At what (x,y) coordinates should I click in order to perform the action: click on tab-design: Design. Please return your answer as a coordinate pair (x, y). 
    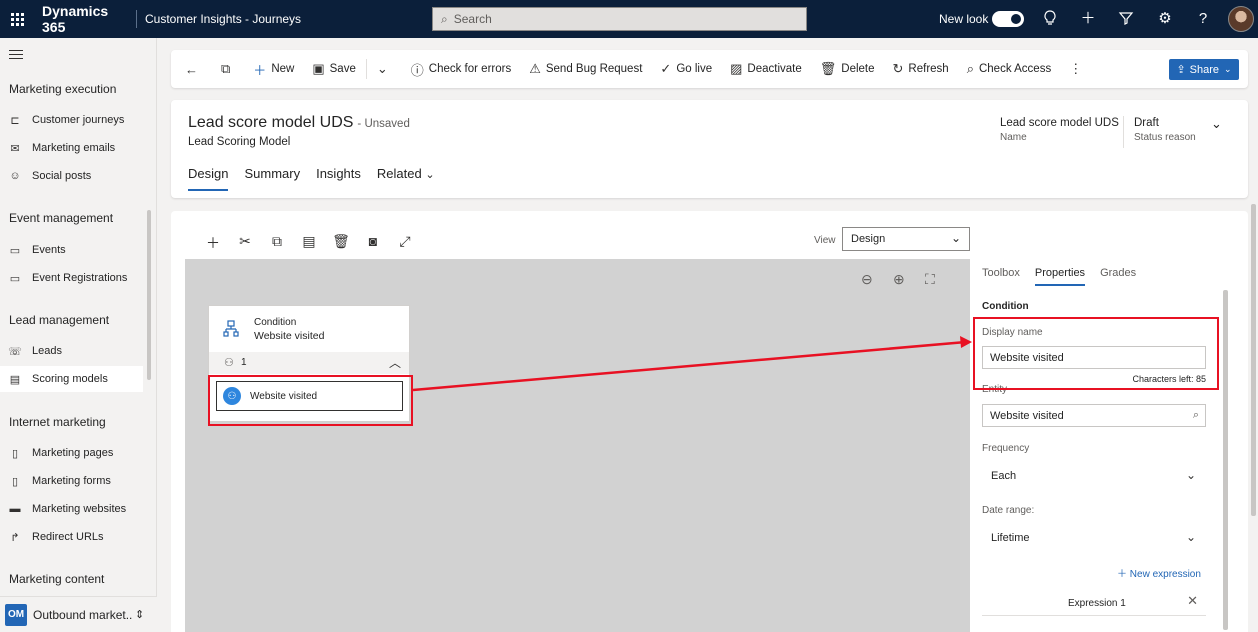
    Looking at the image, I should click on (208, 178).